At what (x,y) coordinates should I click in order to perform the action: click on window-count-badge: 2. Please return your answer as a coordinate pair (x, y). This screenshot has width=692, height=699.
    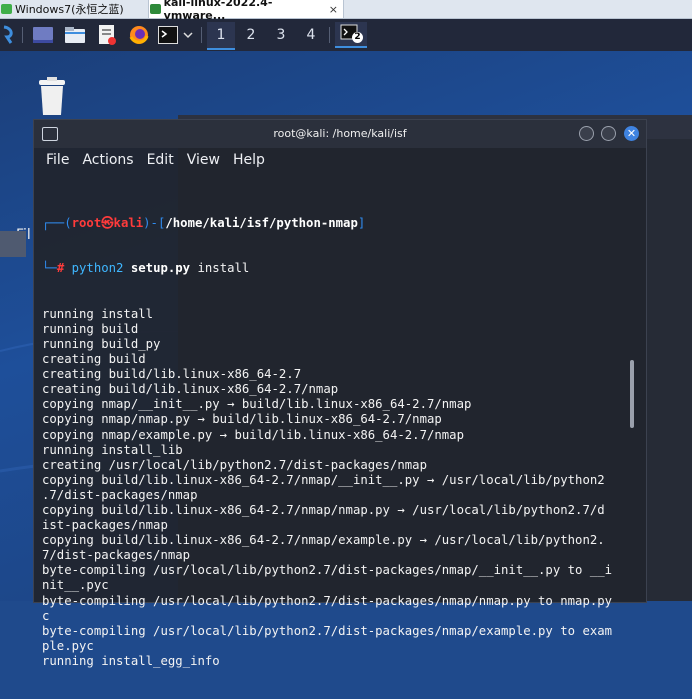
    Looking at the image, I should click on (357, 37).